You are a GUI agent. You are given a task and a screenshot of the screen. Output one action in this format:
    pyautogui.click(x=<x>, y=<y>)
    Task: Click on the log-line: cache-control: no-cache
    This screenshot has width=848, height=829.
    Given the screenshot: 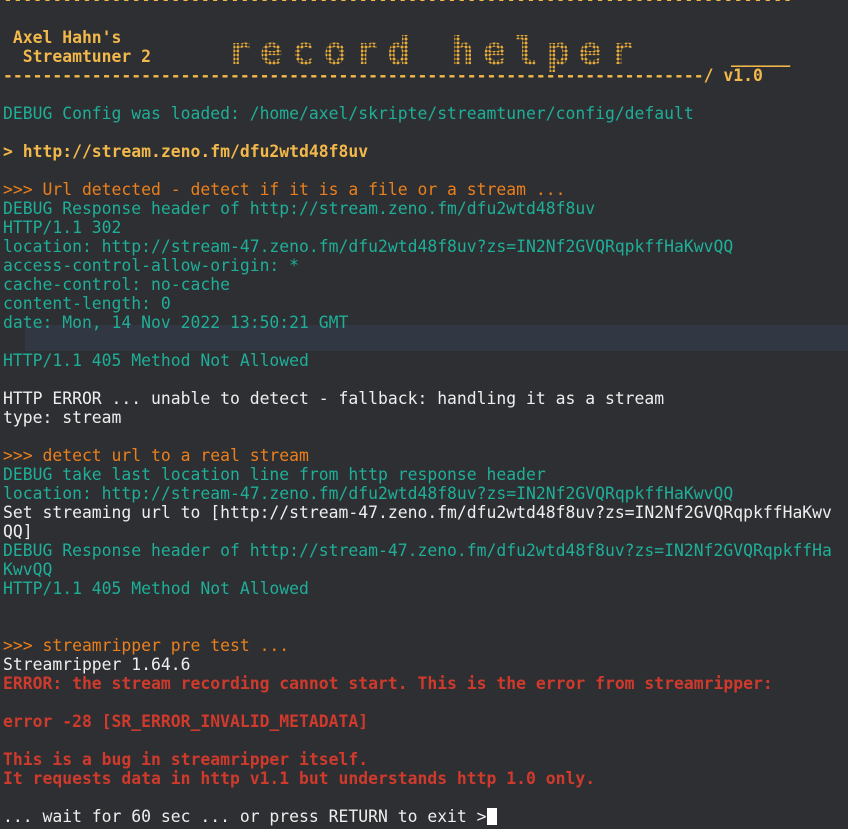 What is the action you would take?
    pyautogui.click(x=116, y=284)
    